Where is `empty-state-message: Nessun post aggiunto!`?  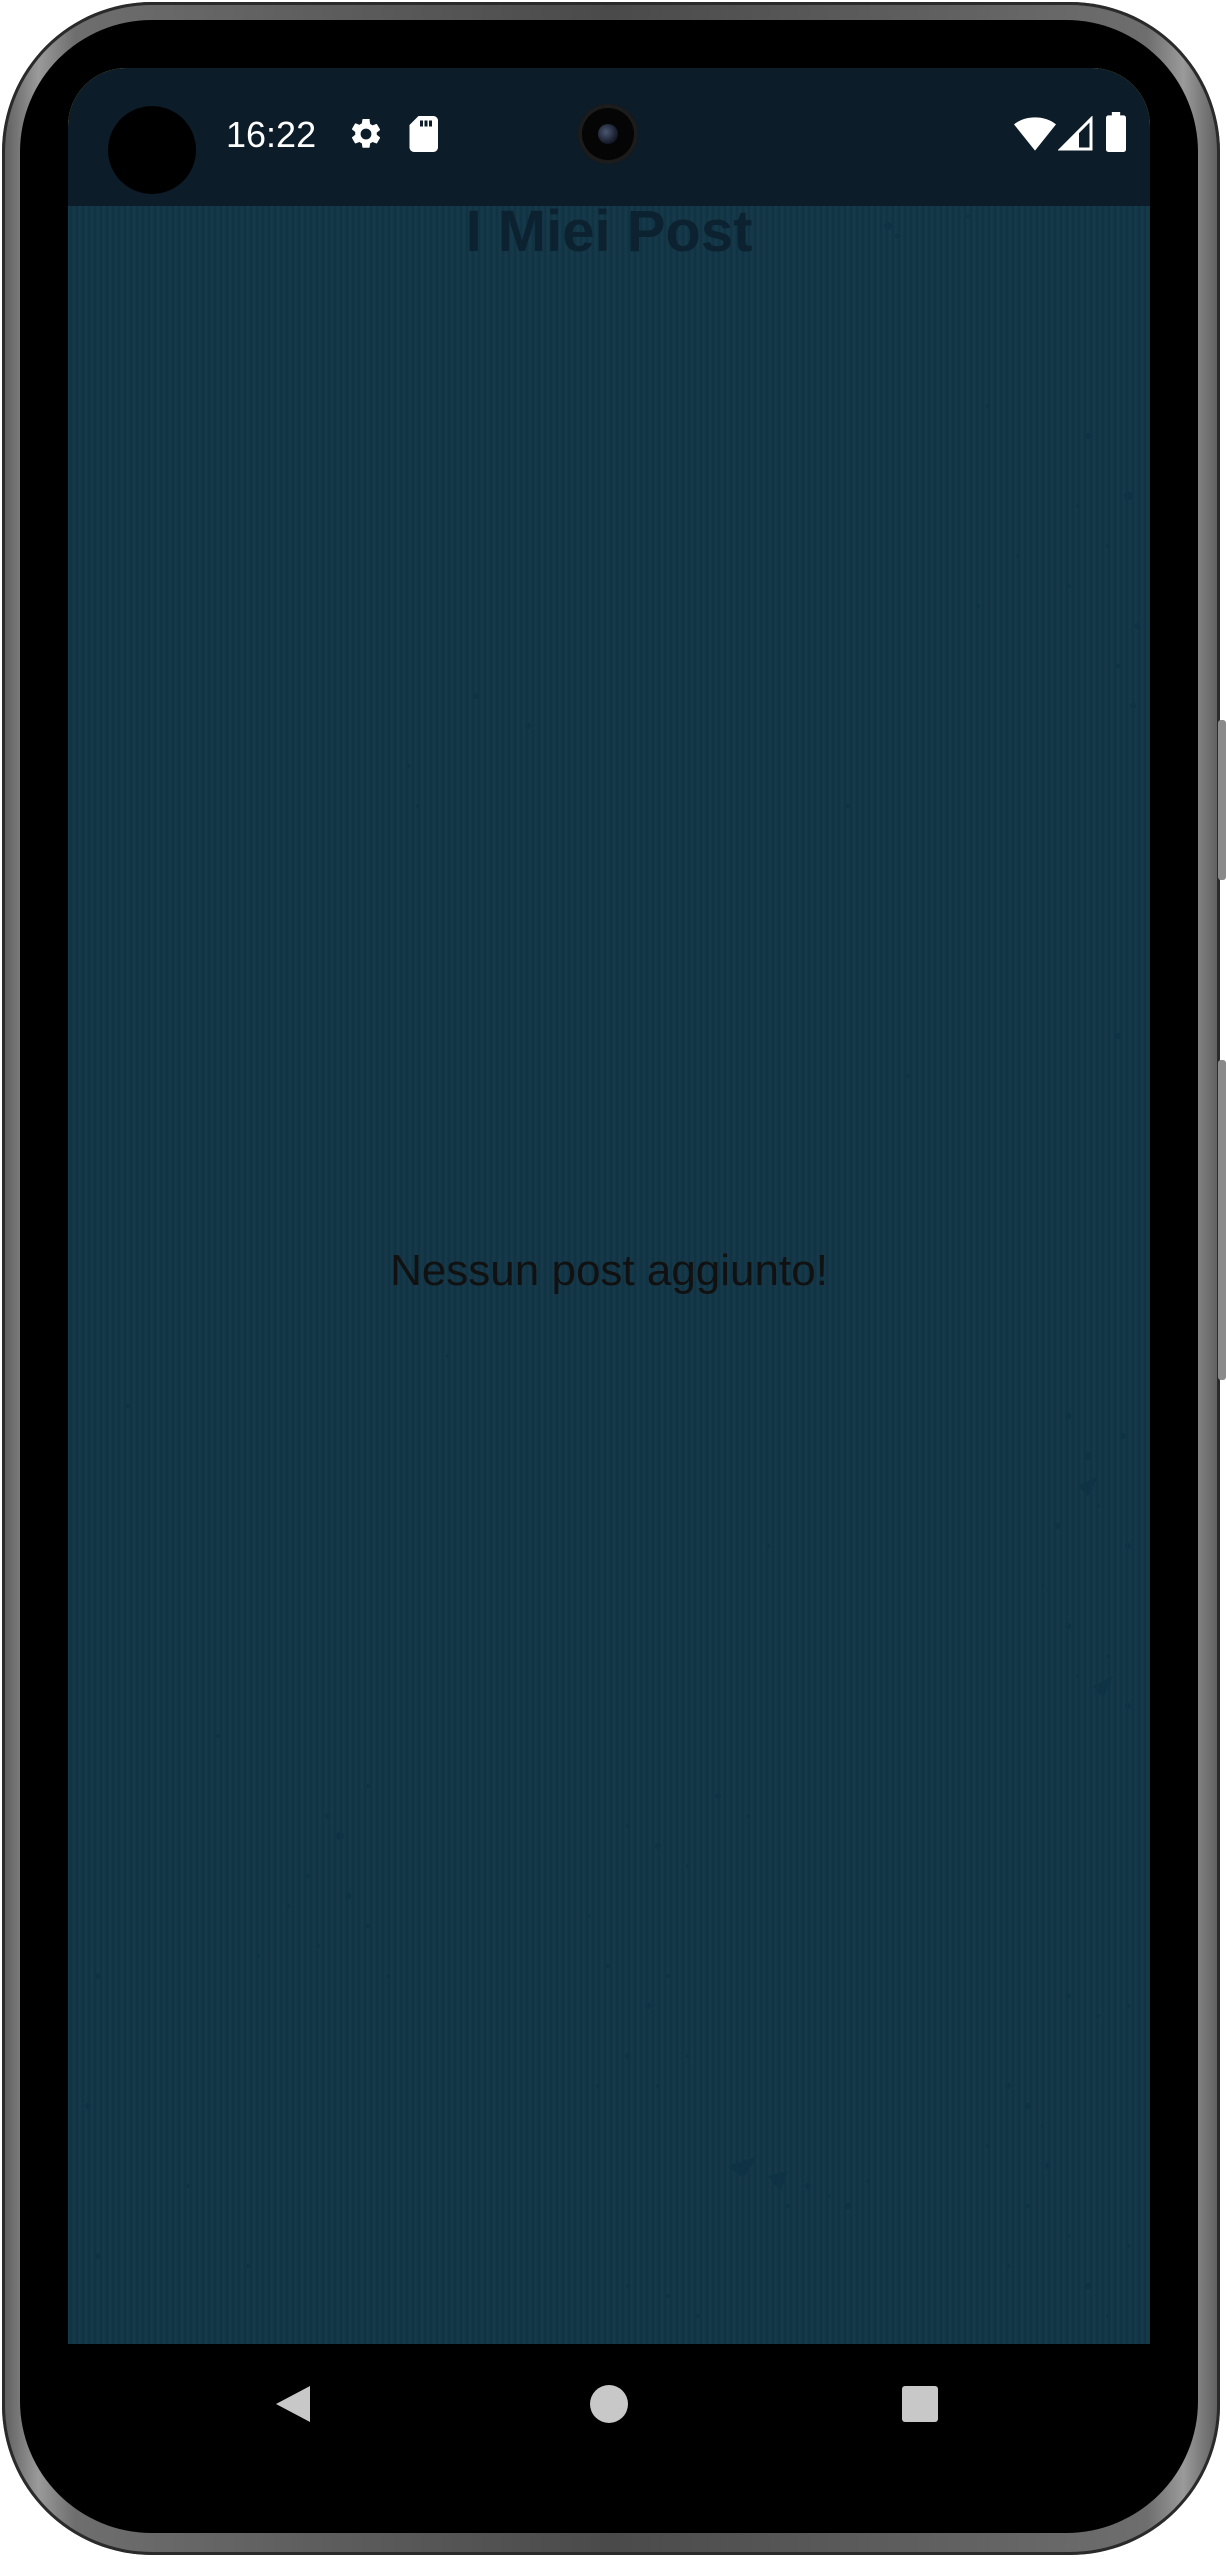 empty-state-message: Nessun post aggiunto! is located at coordinates (609, 1270).